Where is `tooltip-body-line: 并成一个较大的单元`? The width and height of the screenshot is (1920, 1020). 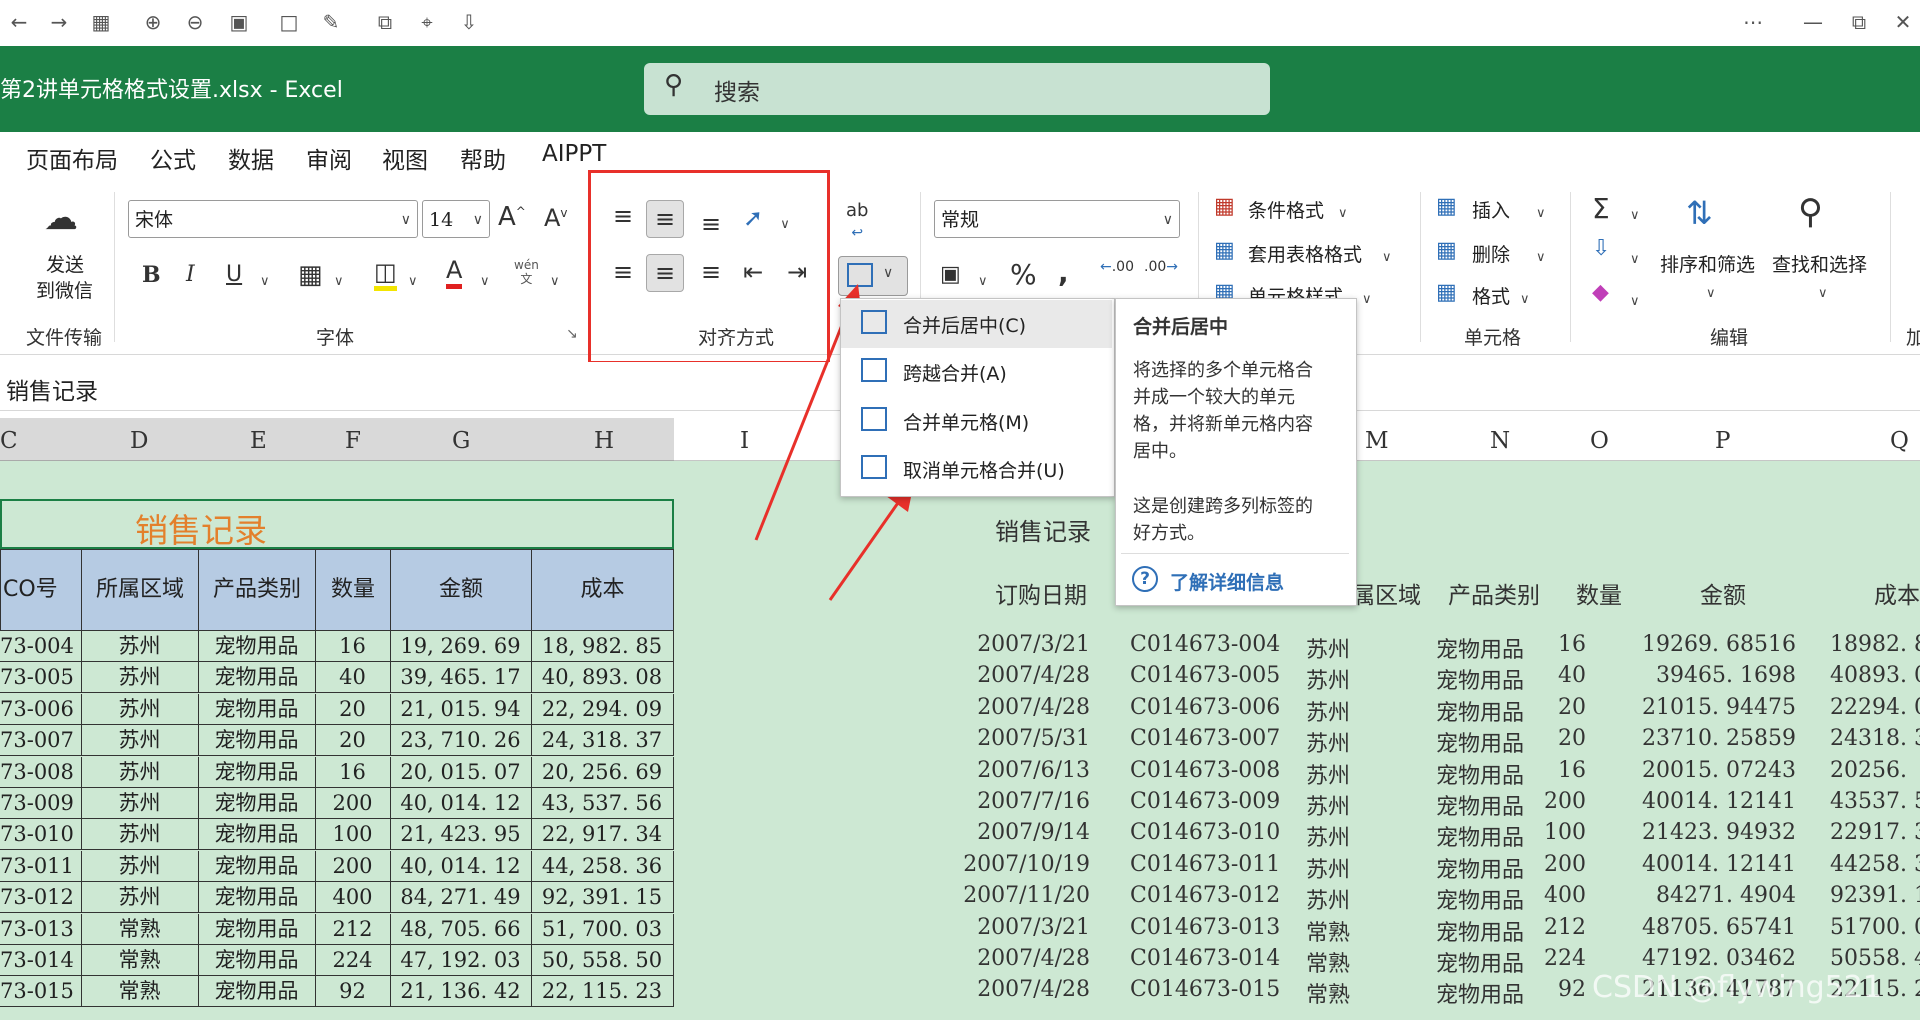 tooltip-body-line: 并成一个较大的单元 is located at coordinates (1214, 397).